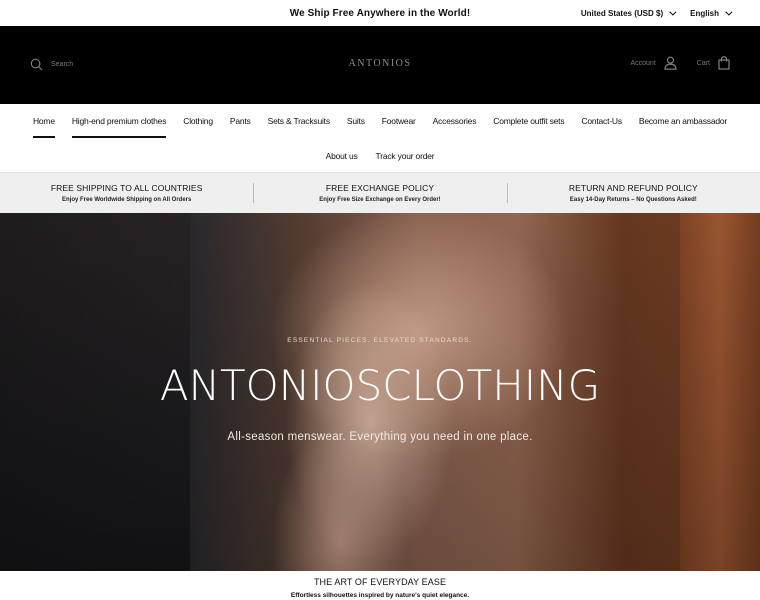 This screenshot has height=600, width=760. I want to click on language-label: English, so click(704, 13).